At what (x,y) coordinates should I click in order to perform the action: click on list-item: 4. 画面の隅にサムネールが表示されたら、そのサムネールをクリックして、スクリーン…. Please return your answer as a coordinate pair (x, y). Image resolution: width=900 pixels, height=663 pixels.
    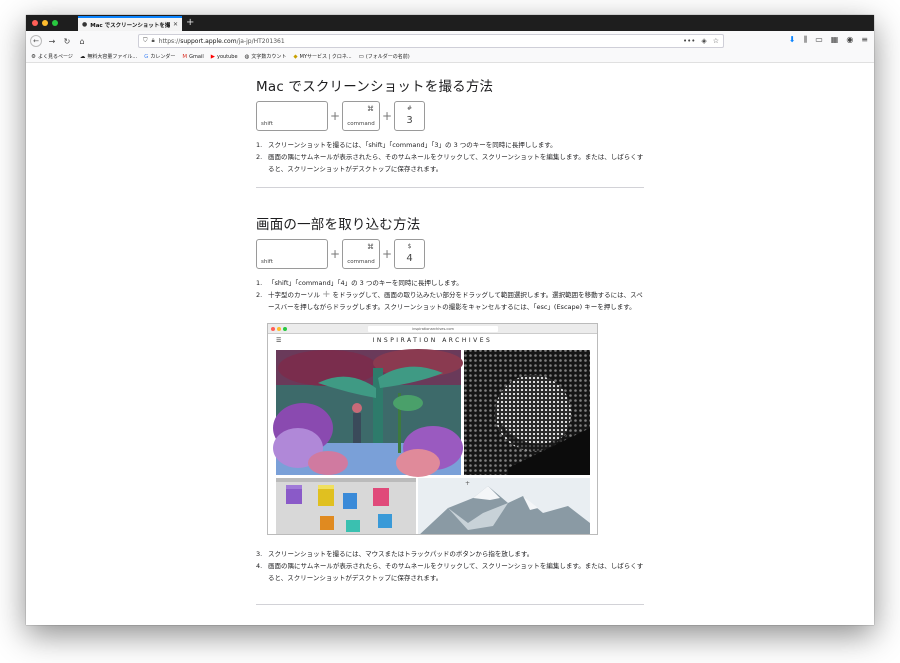
    Looking at the image, I should click on (450, 572).